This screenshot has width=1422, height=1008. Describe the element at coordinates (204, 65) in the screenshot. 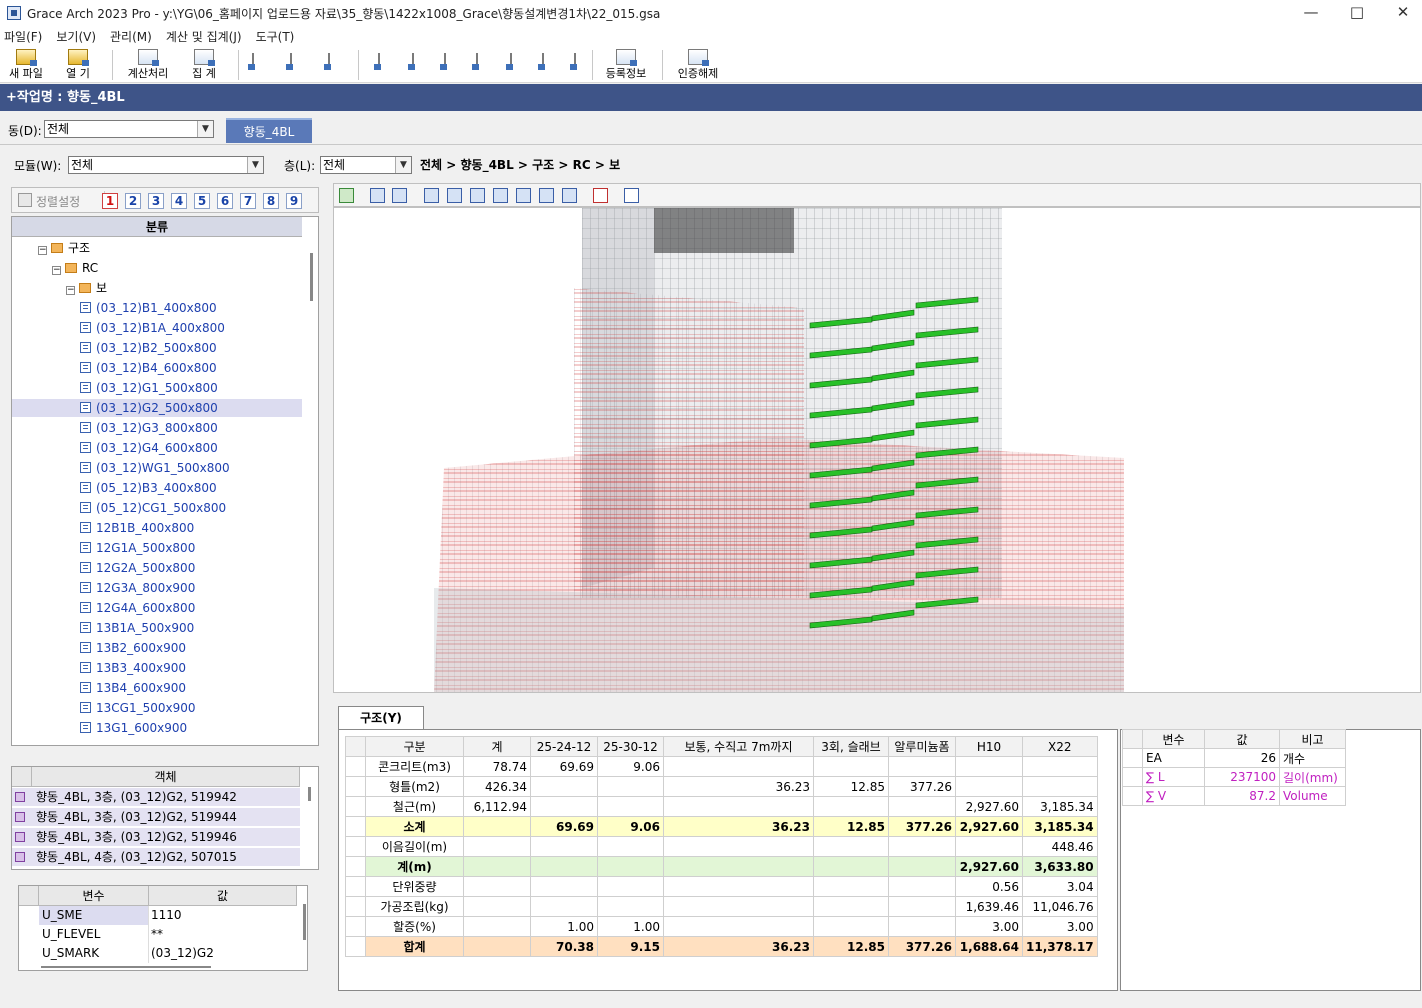

I see `aggregate-button: 집 계` at that location.